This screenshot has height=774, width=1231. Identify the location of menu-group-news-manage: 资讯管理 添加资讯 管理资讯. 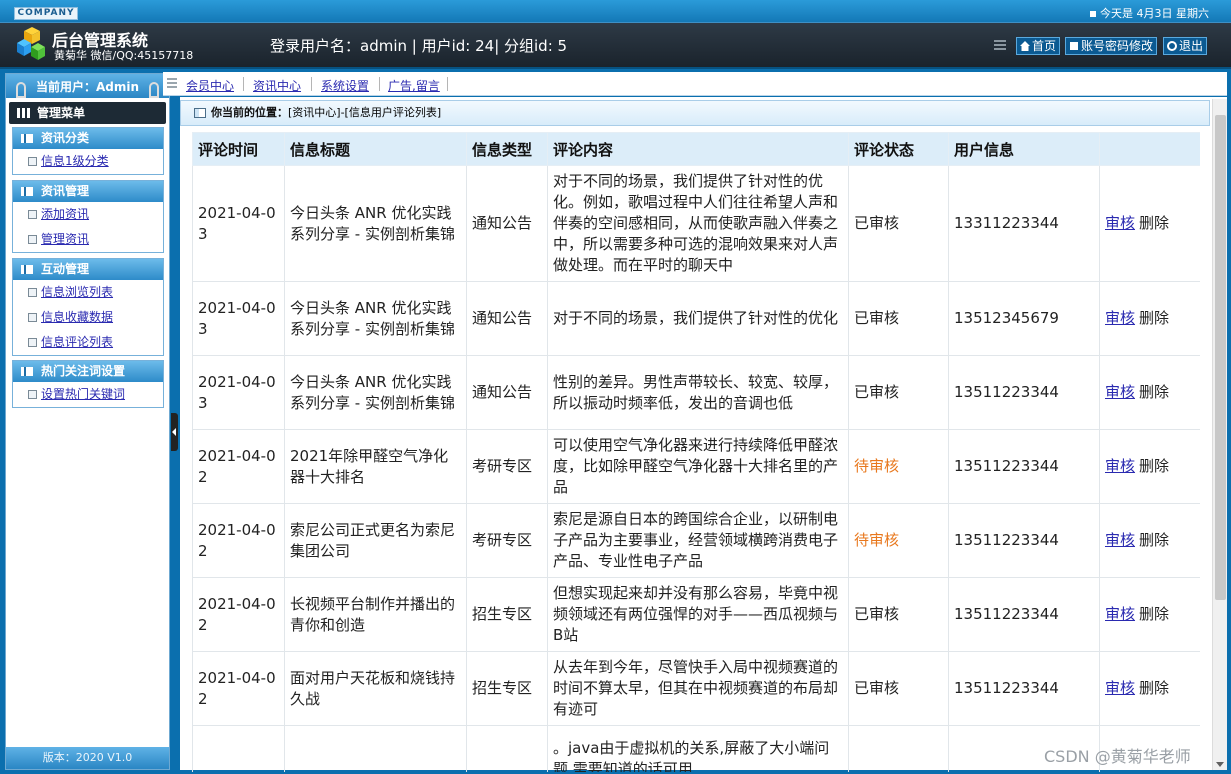
(88, 216).